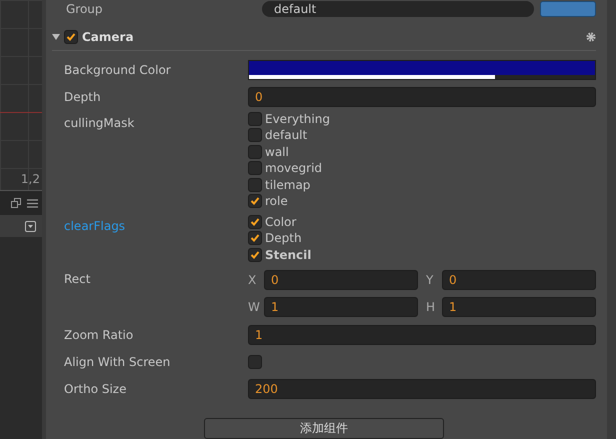 The image size is (616, 439). Describe the element at coordinates (286, 135) in the screenshot. I see `option-label: default` at that location.